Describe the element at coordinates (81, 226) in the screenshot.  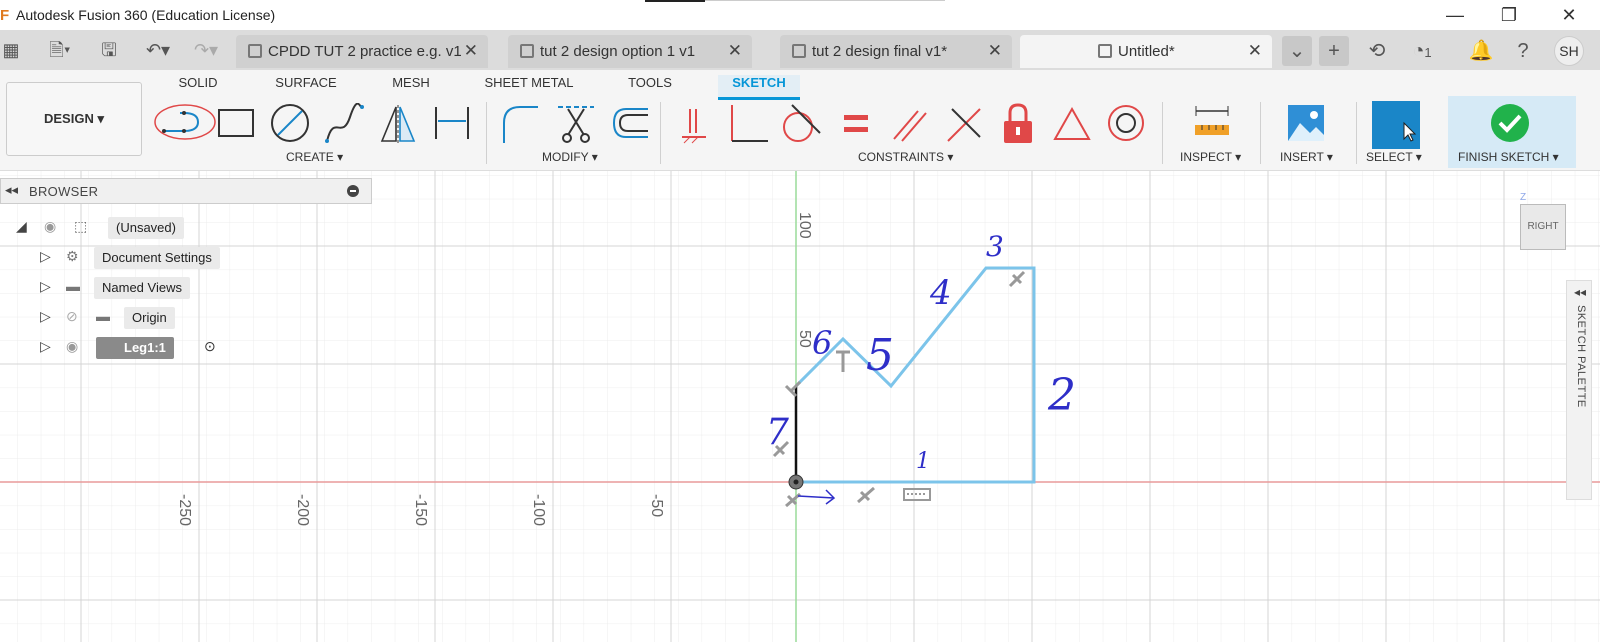
I see `component-icon: ⬚` at that location.